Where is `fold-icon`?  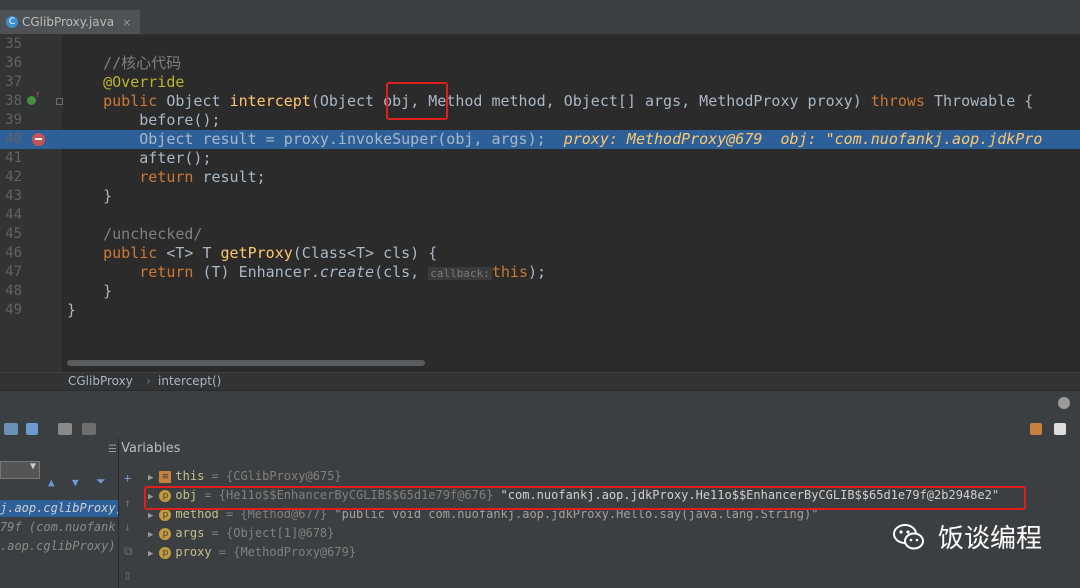
fold-icon is located at coordinates (59, 101).